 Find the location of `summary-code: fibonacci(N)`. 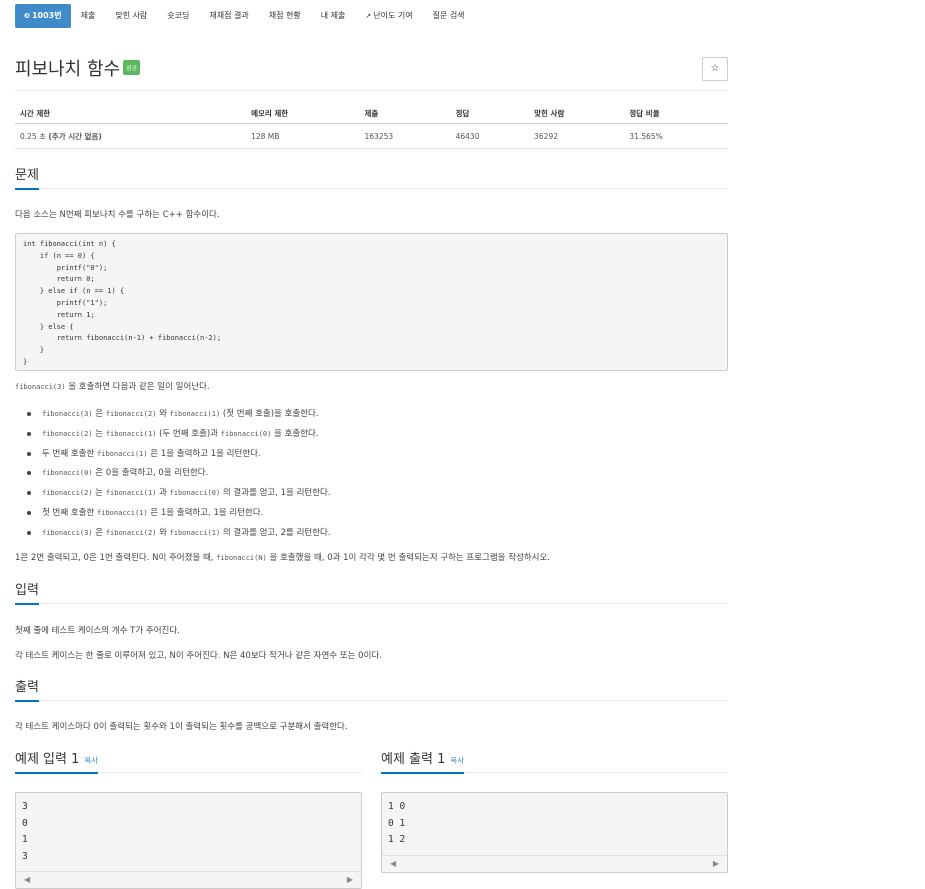

summary-code: fibonacci(N) is located at coordinates (241, 558).